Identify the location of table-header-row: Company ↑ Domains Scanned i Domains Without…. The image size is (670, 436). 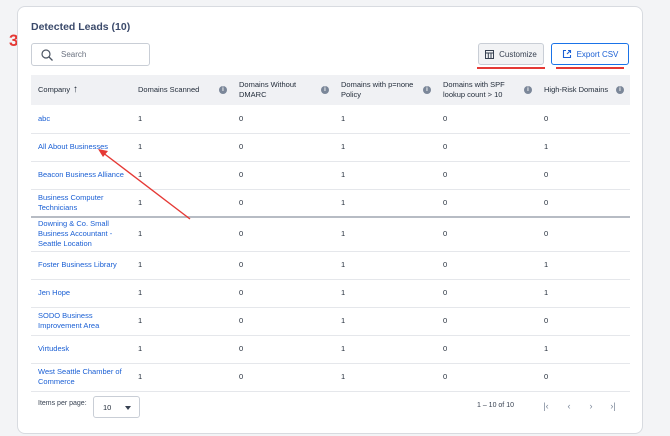
(330, 90).